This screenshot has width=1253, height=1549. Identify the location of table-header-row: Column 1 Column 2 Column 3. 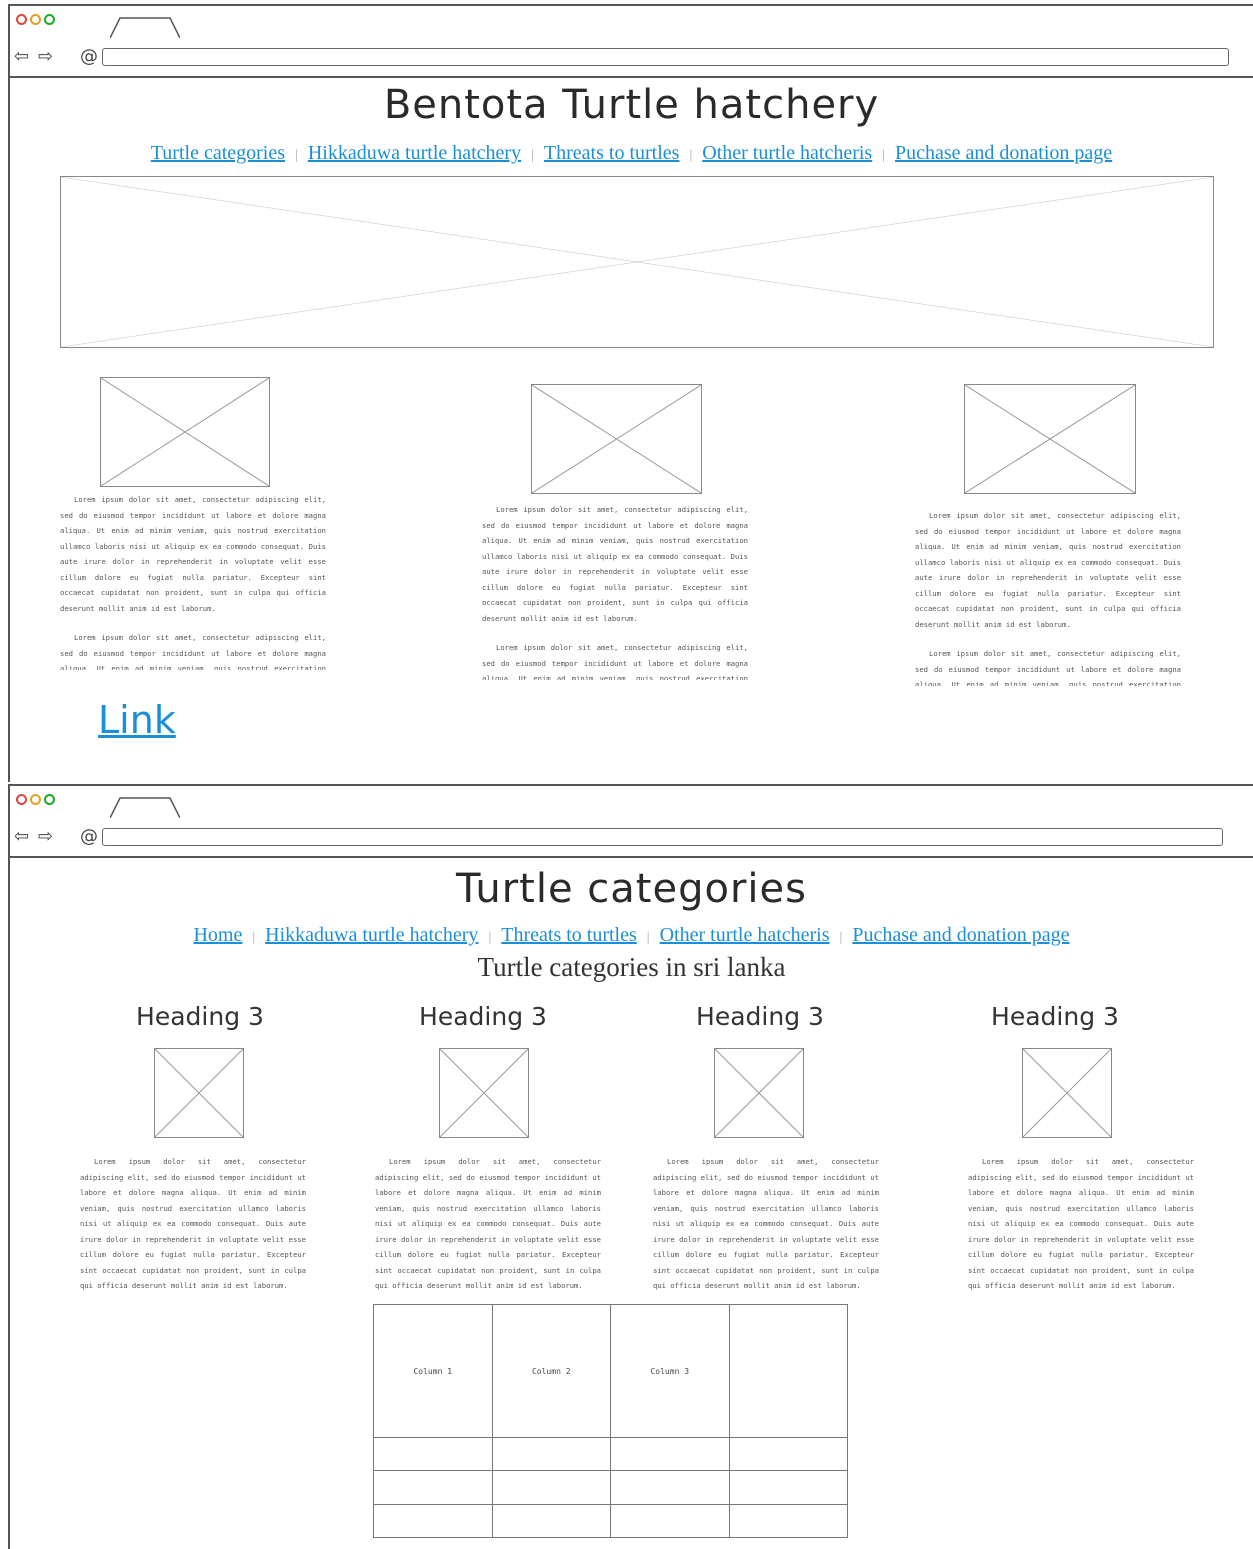
(610, 1371).